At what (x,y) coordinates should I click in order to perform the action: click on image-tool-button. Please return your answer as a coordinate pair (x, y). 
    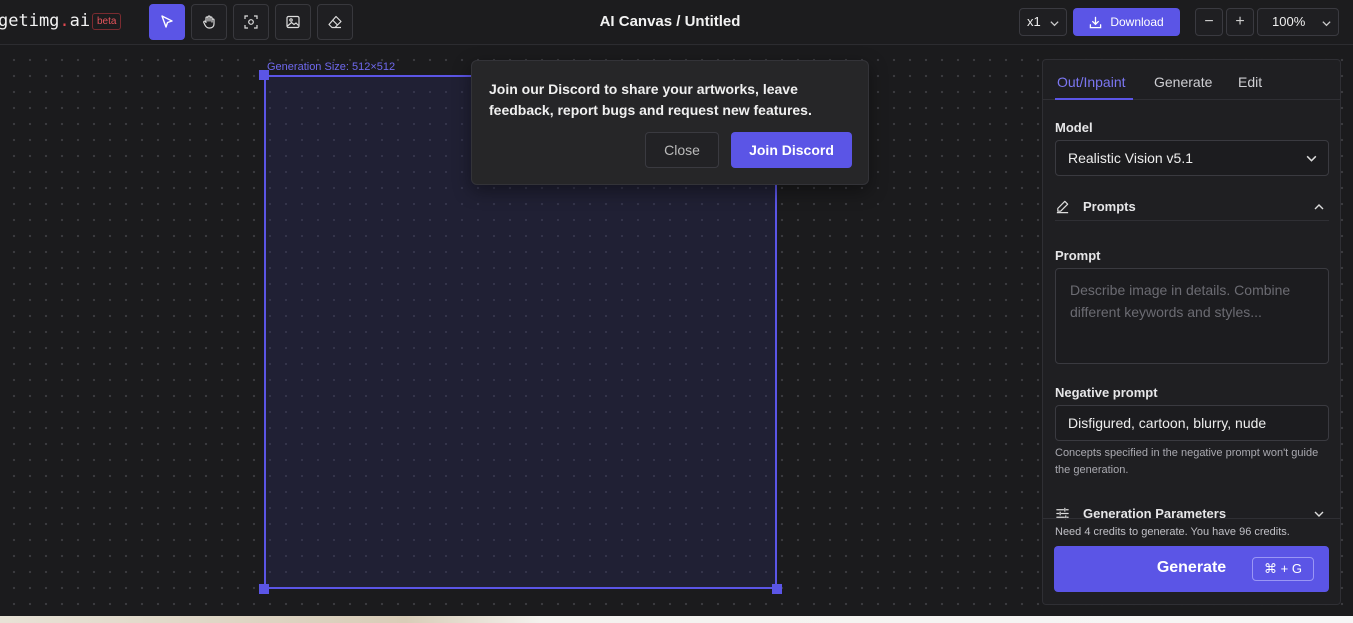
    Looking at the image, I should click on (293, 22).